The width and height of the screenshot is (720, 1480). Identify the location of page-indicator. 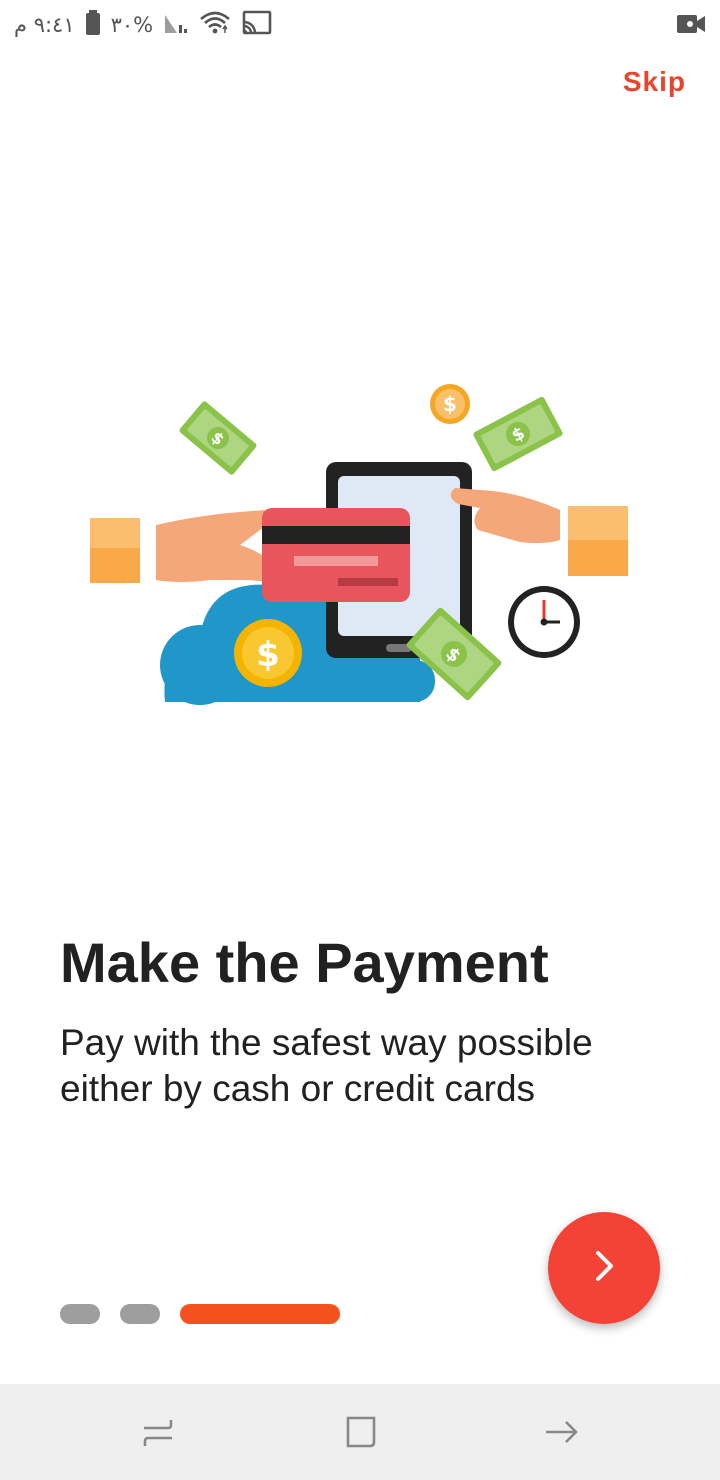
(200, 1314).